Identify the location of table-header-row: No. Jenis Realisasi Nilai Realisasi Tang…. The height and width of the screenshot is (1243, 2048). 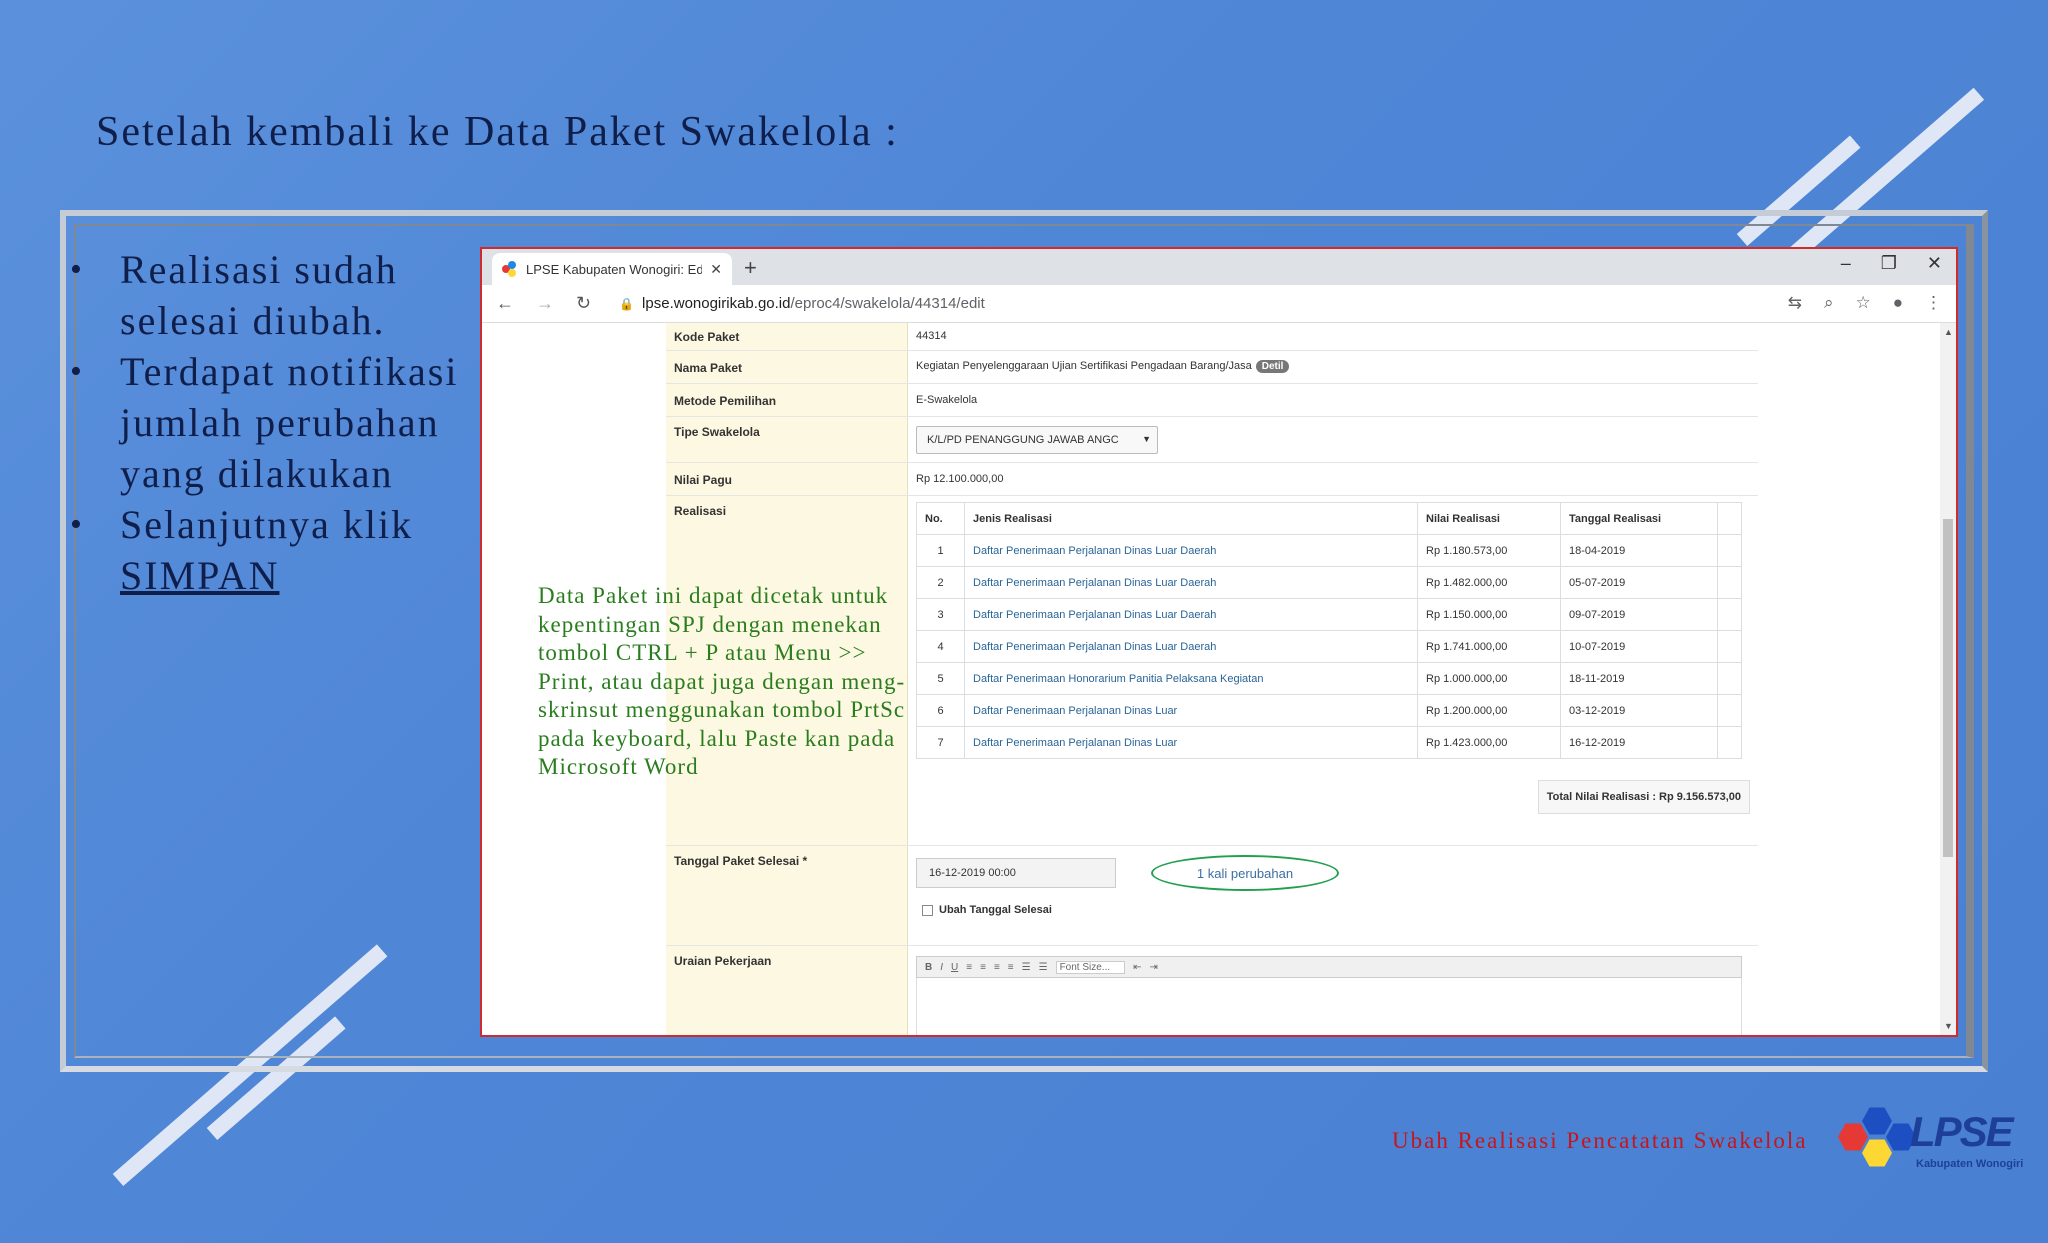
(1329, 518).